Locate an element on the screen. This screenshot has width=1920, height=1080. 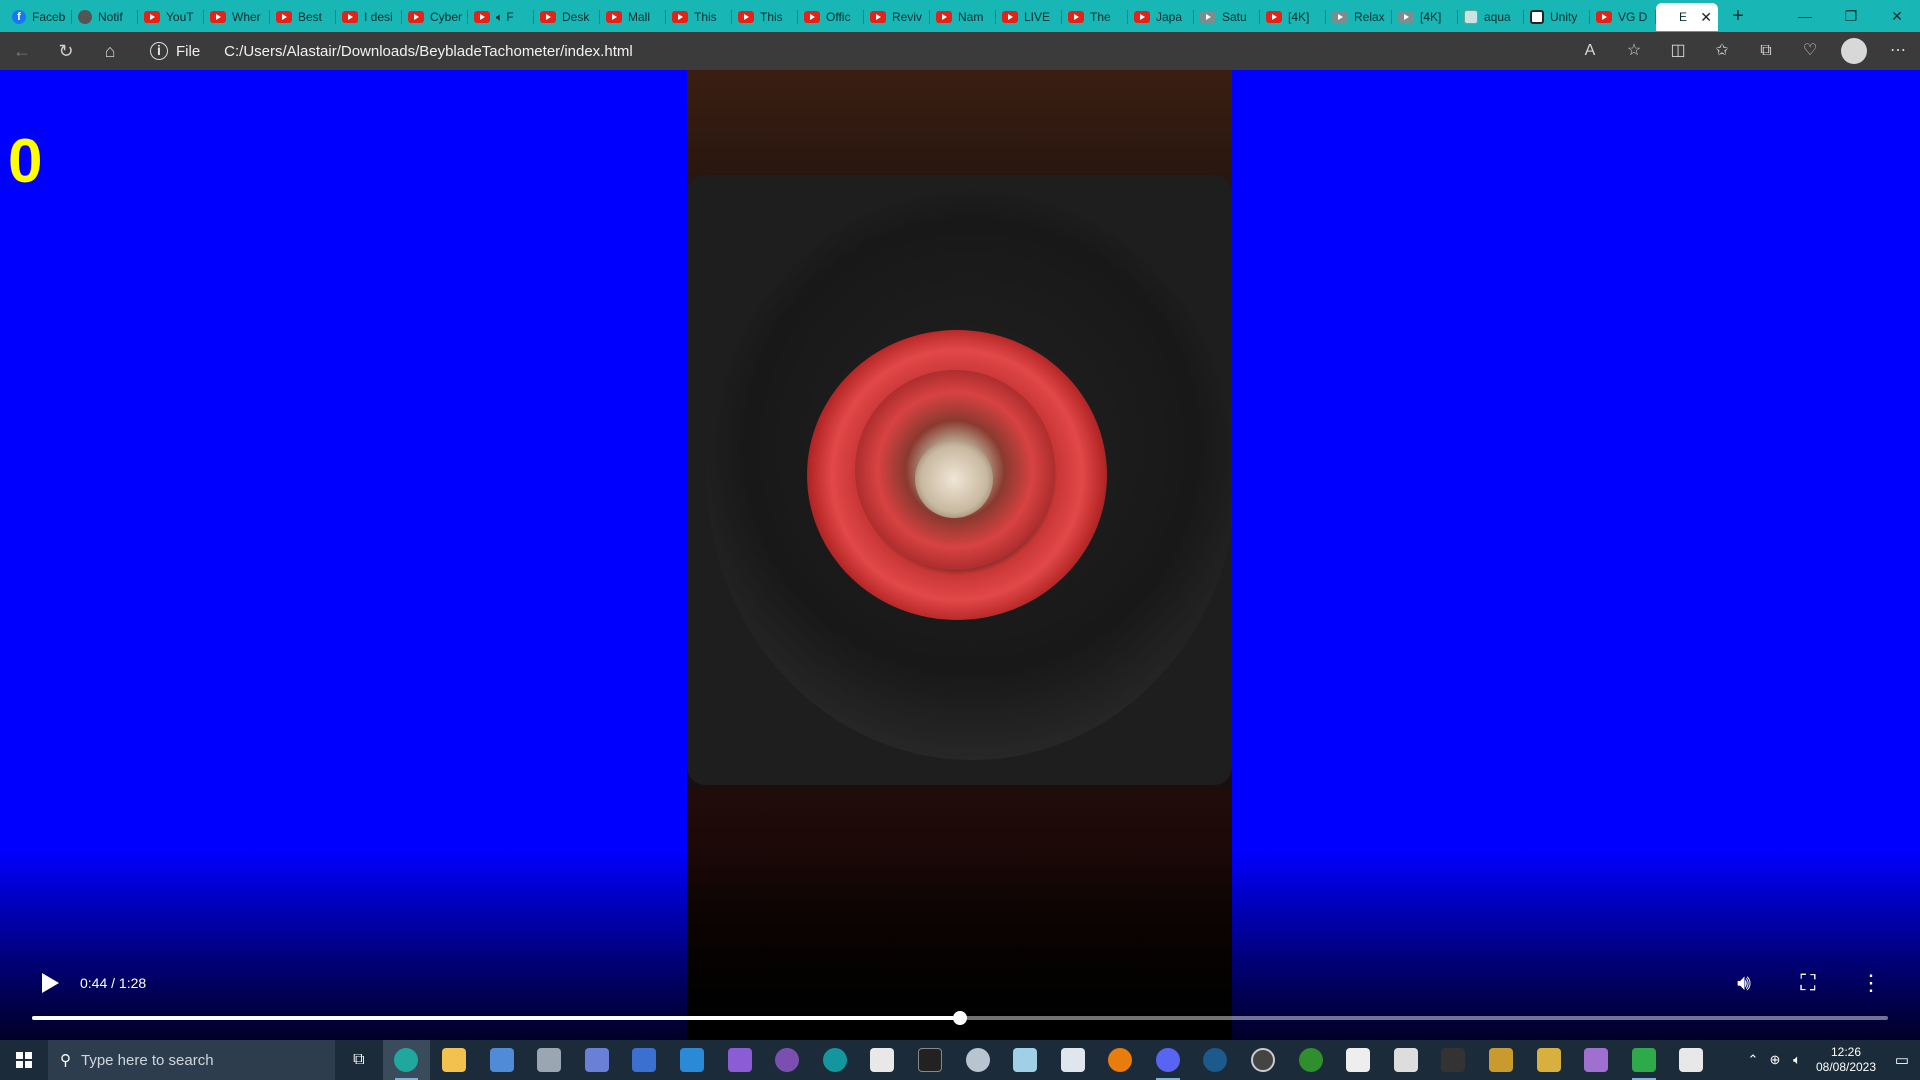
play-button is located at coordinates (50, 983).